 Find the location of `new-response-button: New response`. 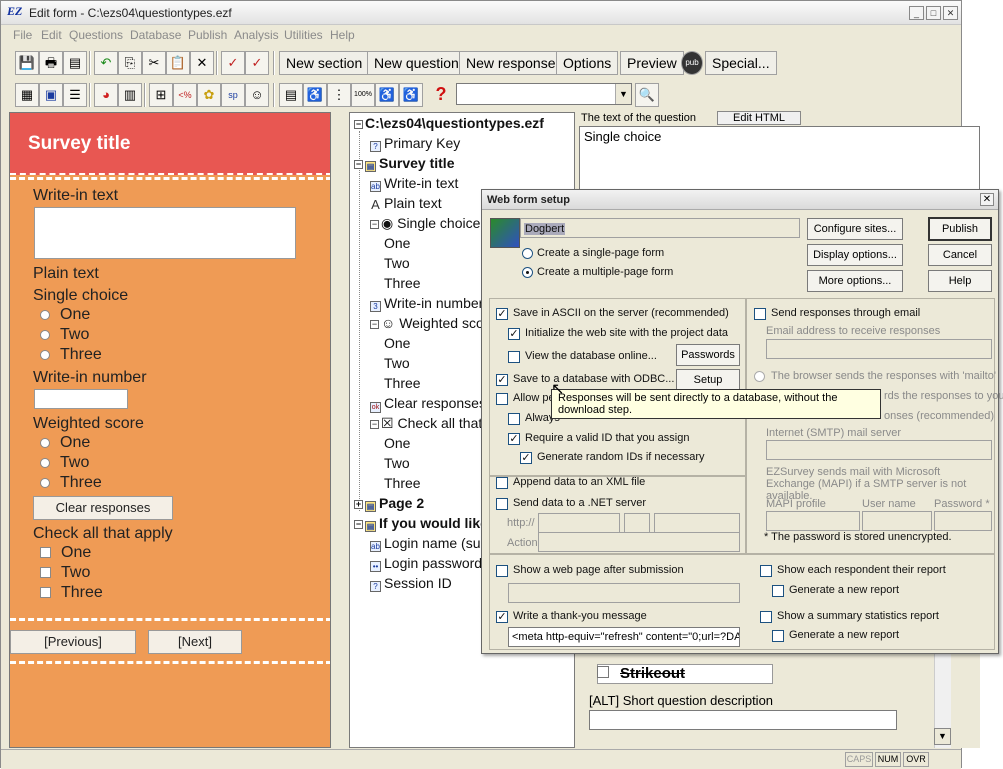

new-response-button: New response is located at coordinates (511, 63).